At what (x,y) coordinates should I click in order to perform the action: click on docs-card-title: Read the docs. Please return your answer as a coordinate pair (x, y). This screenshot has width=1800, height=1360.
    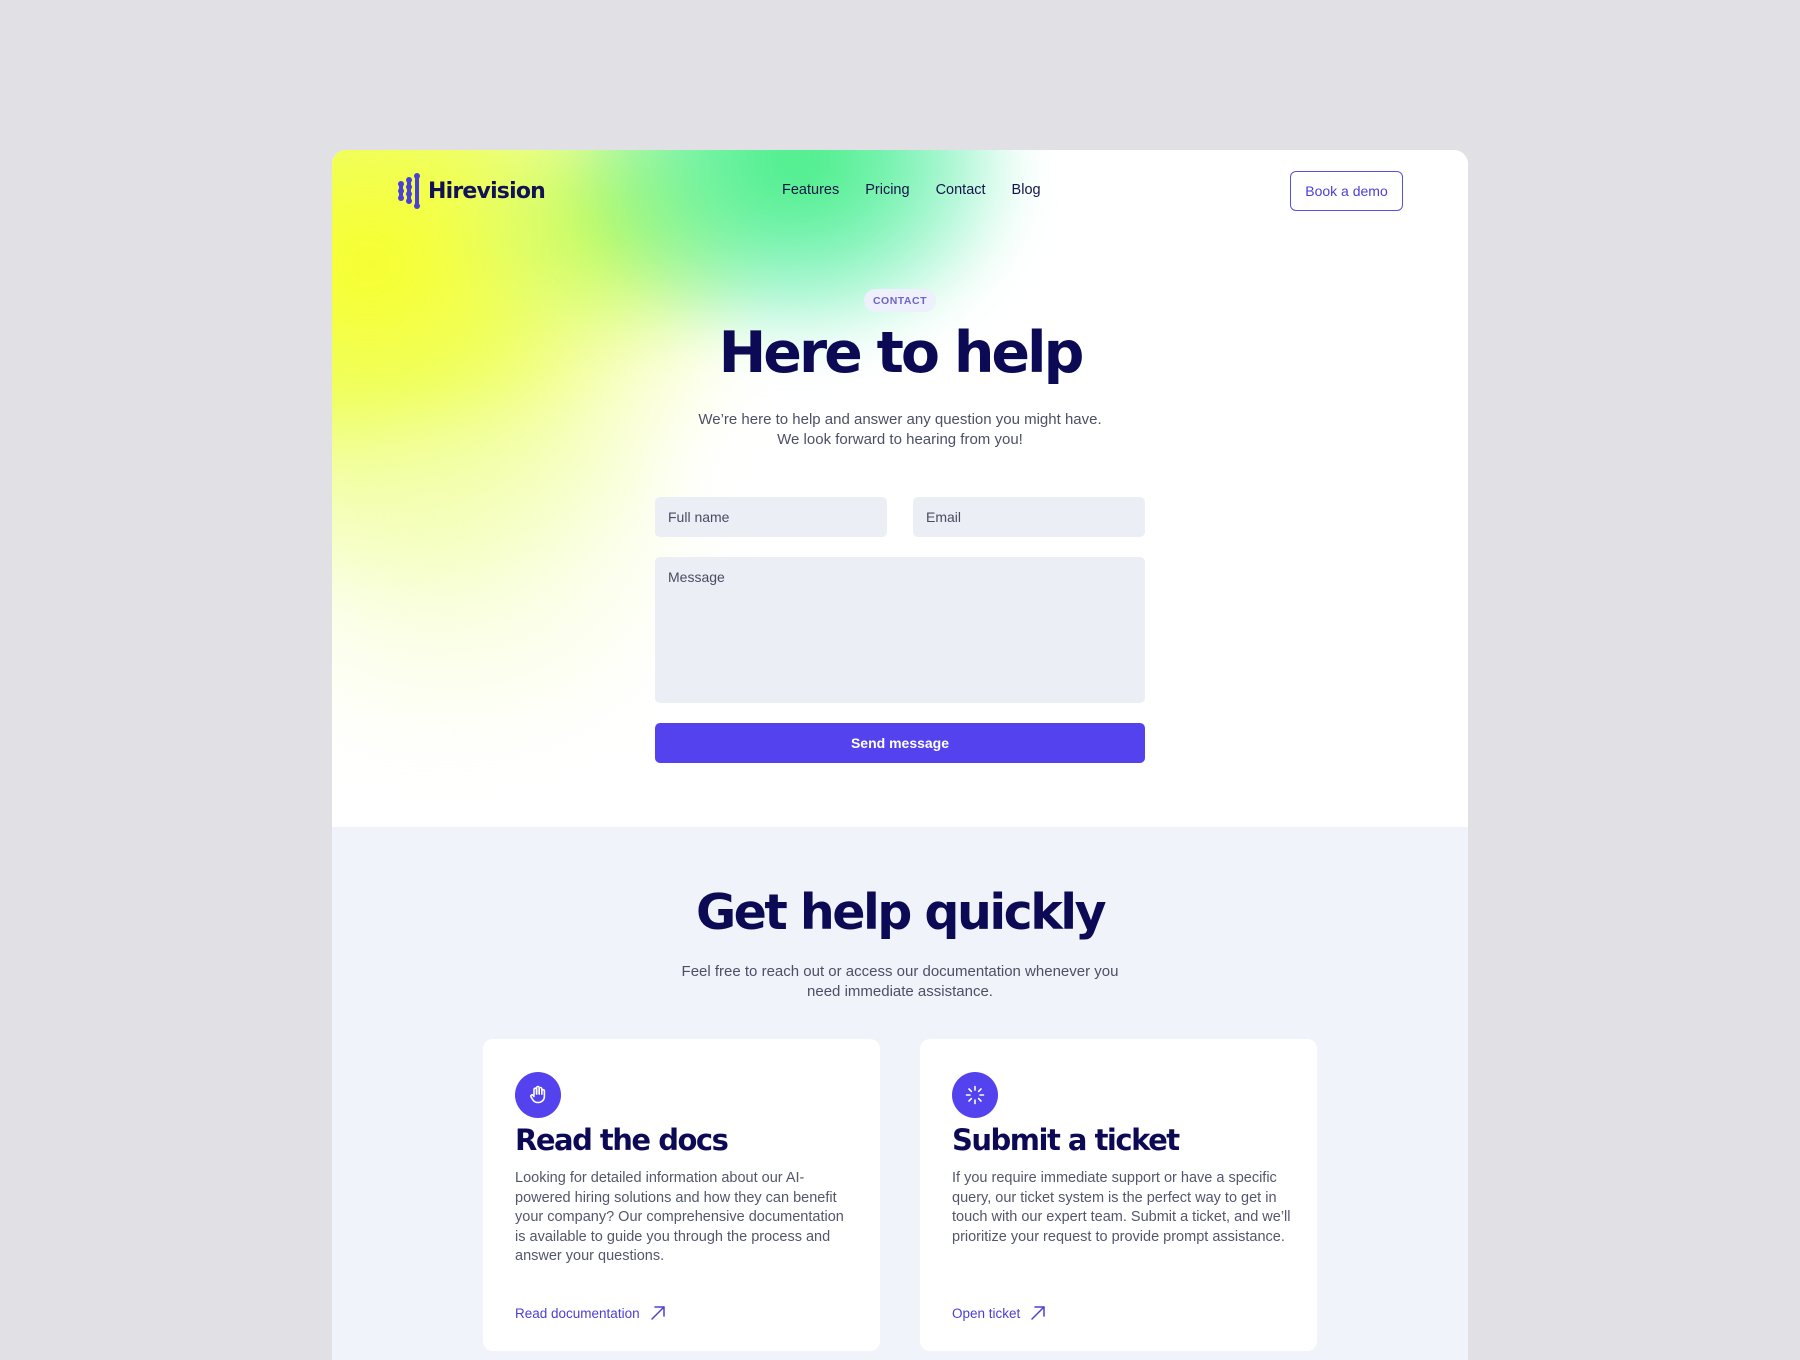
    Looking at the image, I should click on (622, 1140).